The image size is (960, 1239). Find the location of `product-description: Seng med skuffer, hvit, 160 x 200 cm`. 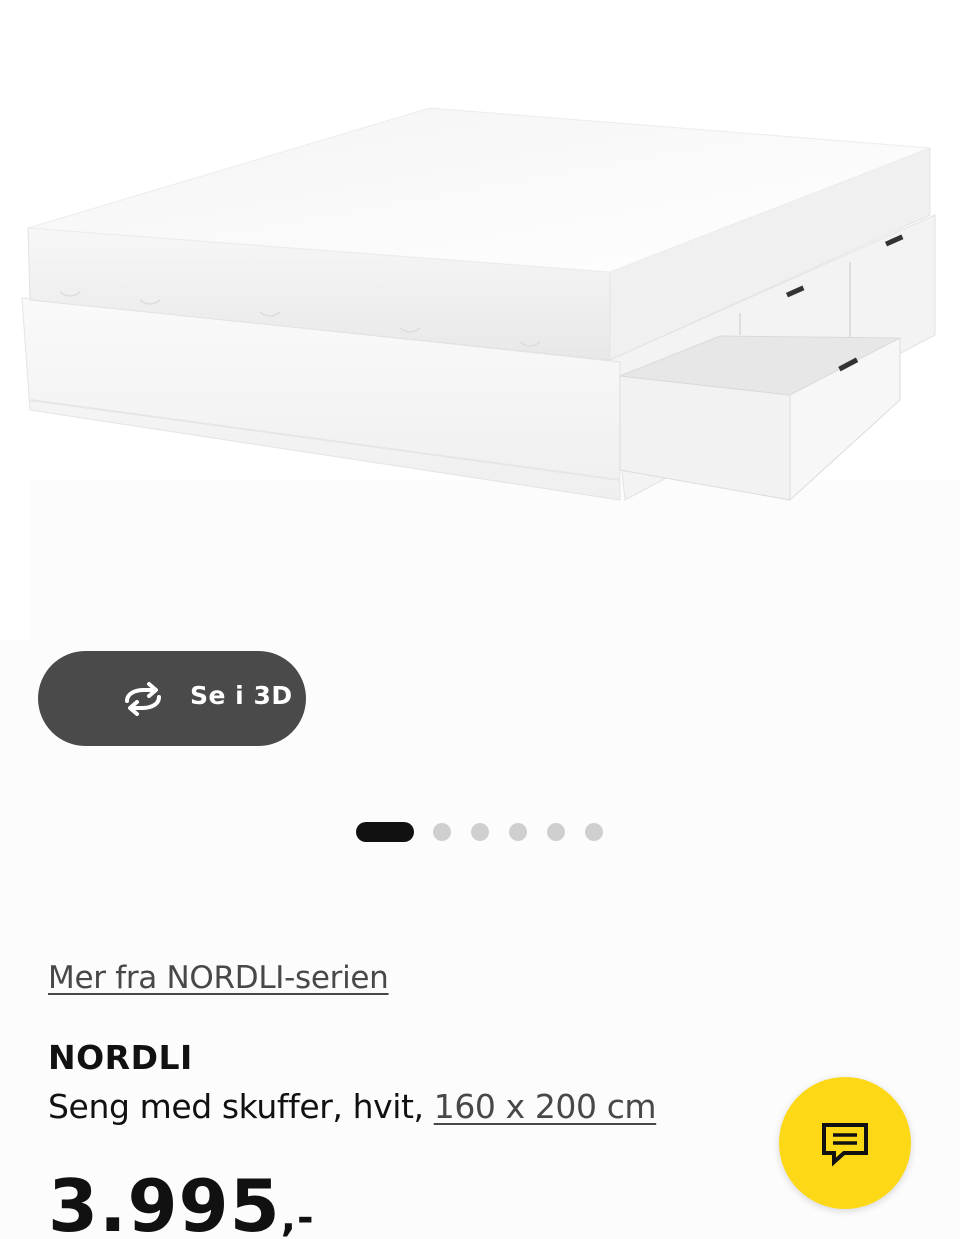

product-description: Seng med skuffer, hvit, 160 x 200 cm is located at coordinates (352, 1106).